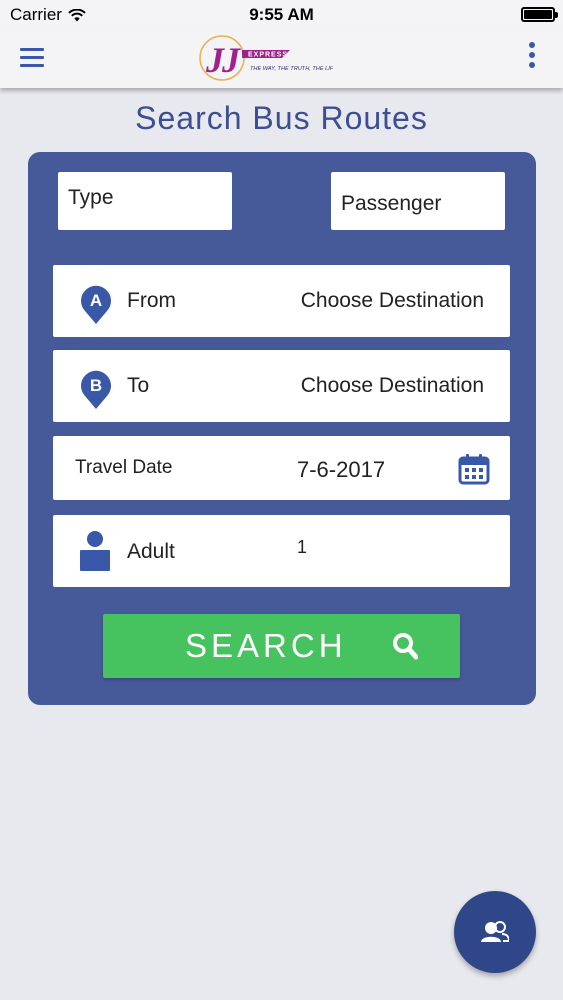 This screenshot has height=1000, width=563. I want to click on to-value: Choose Destination, so click(392, 385).